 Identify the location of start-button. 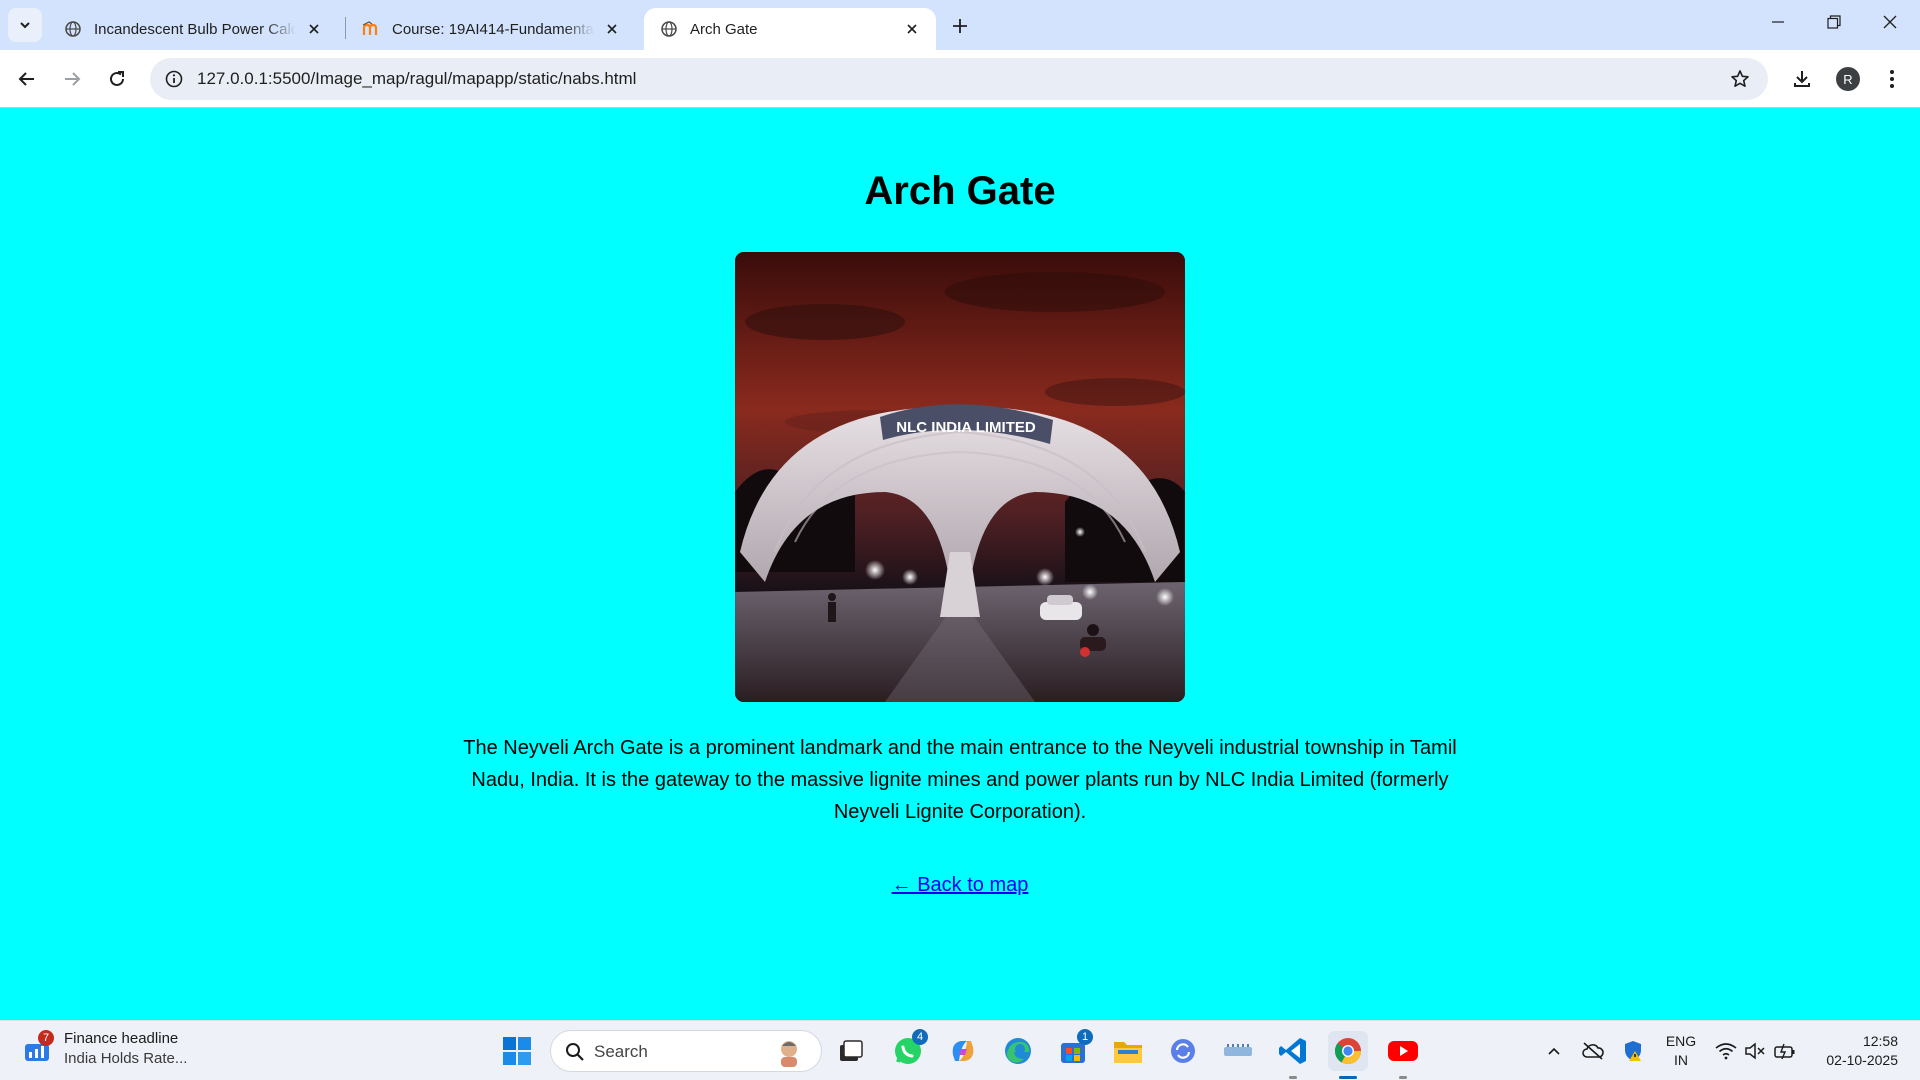
(517, 1051).